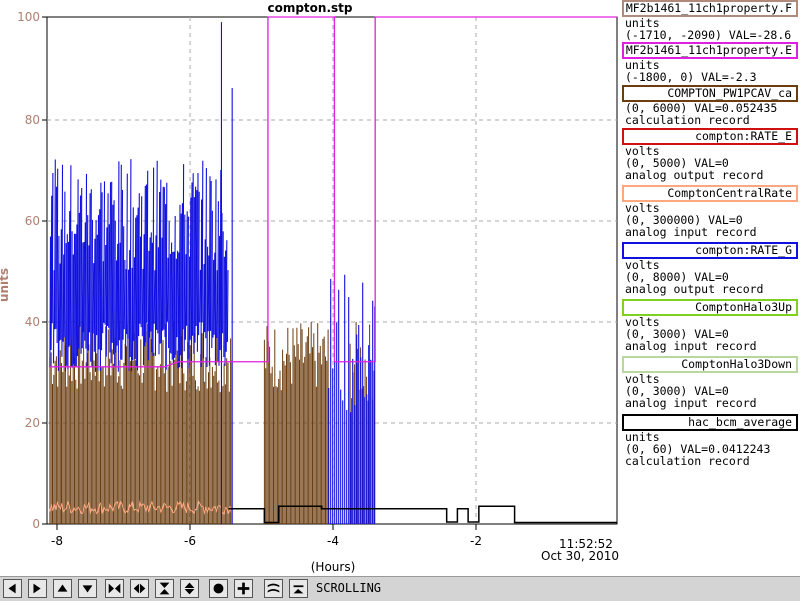 The image size is (800, 601). I want to click on legend-trace-name: compton:RATE_G, so click(710, 250).